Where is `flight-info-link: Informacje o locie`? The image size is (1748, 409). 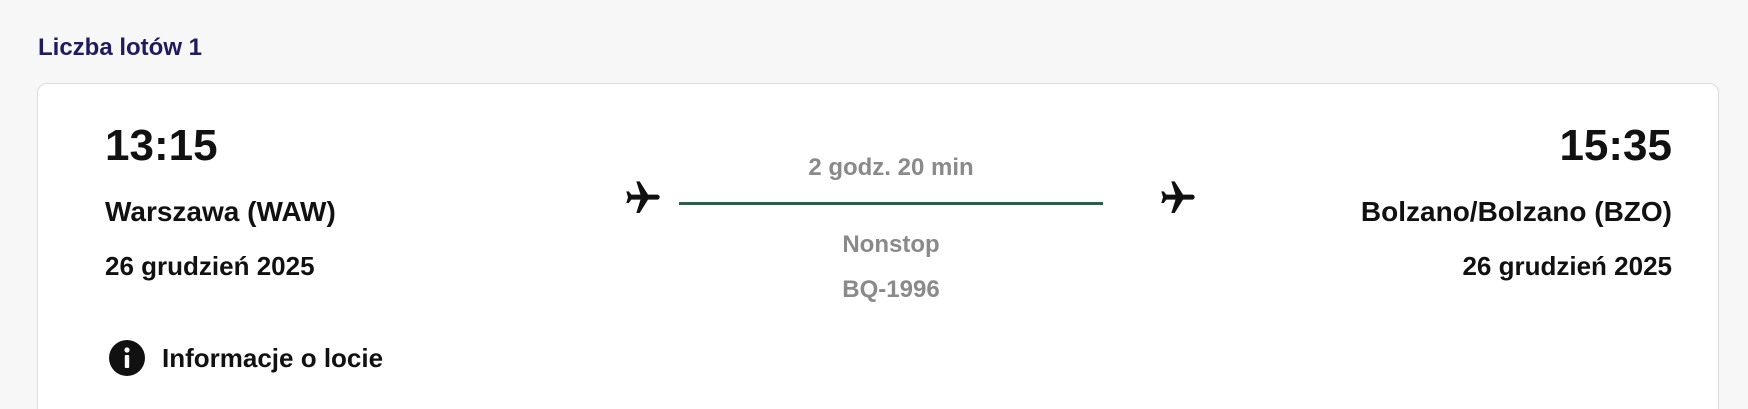
flight-info-link: Informacje o locie is located at coordinates (245, 358).